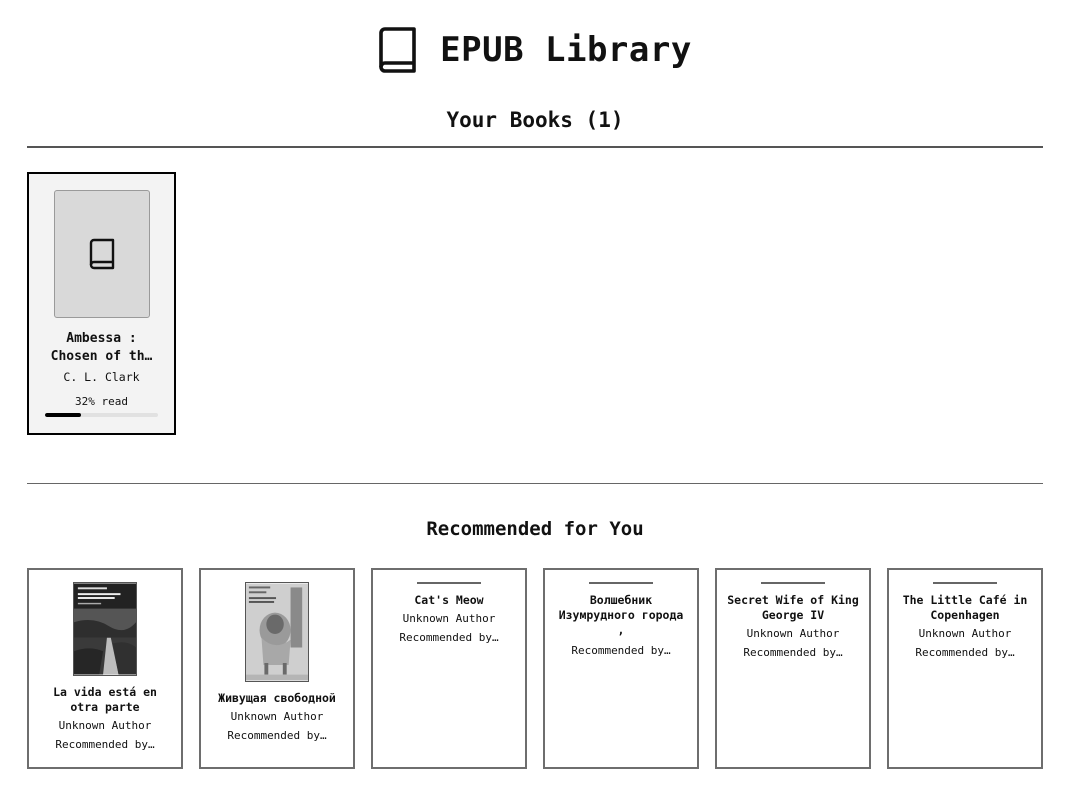 The image size is (1070, 796). I want to click on recommended-book-title: Cat's Meow, so click(449, 600).